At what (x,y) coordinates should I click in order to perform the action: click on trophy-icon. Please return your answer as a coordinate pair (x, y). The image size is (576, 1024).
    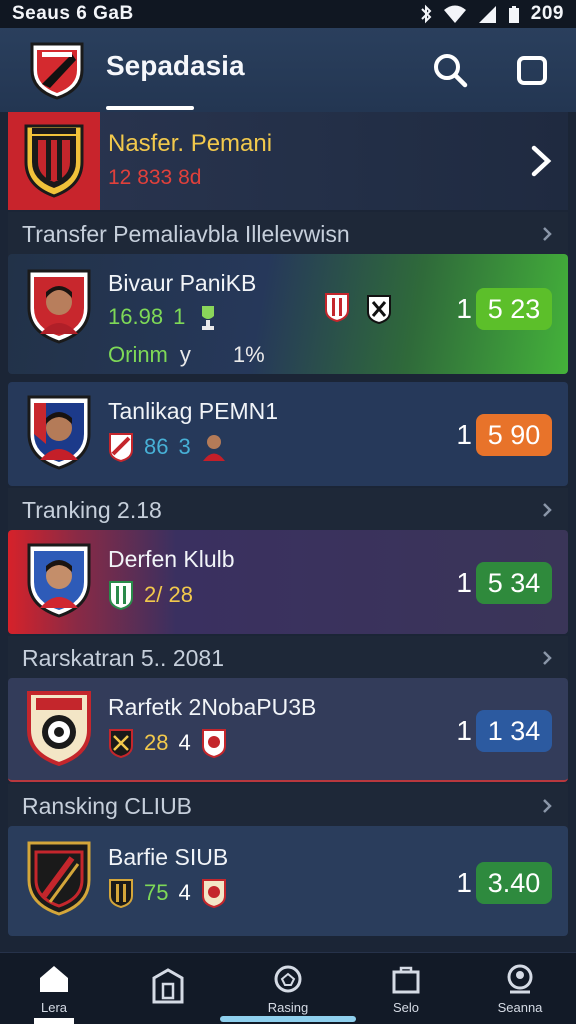
    Looking at the image, I should click on (208, 318).